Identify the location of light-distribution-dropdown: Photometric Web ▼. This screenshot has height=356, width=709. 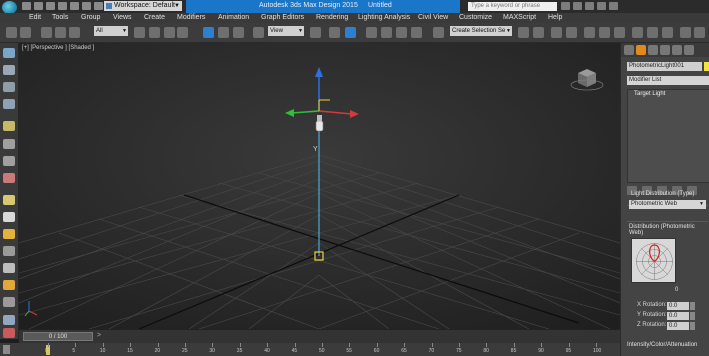
(667, 204).